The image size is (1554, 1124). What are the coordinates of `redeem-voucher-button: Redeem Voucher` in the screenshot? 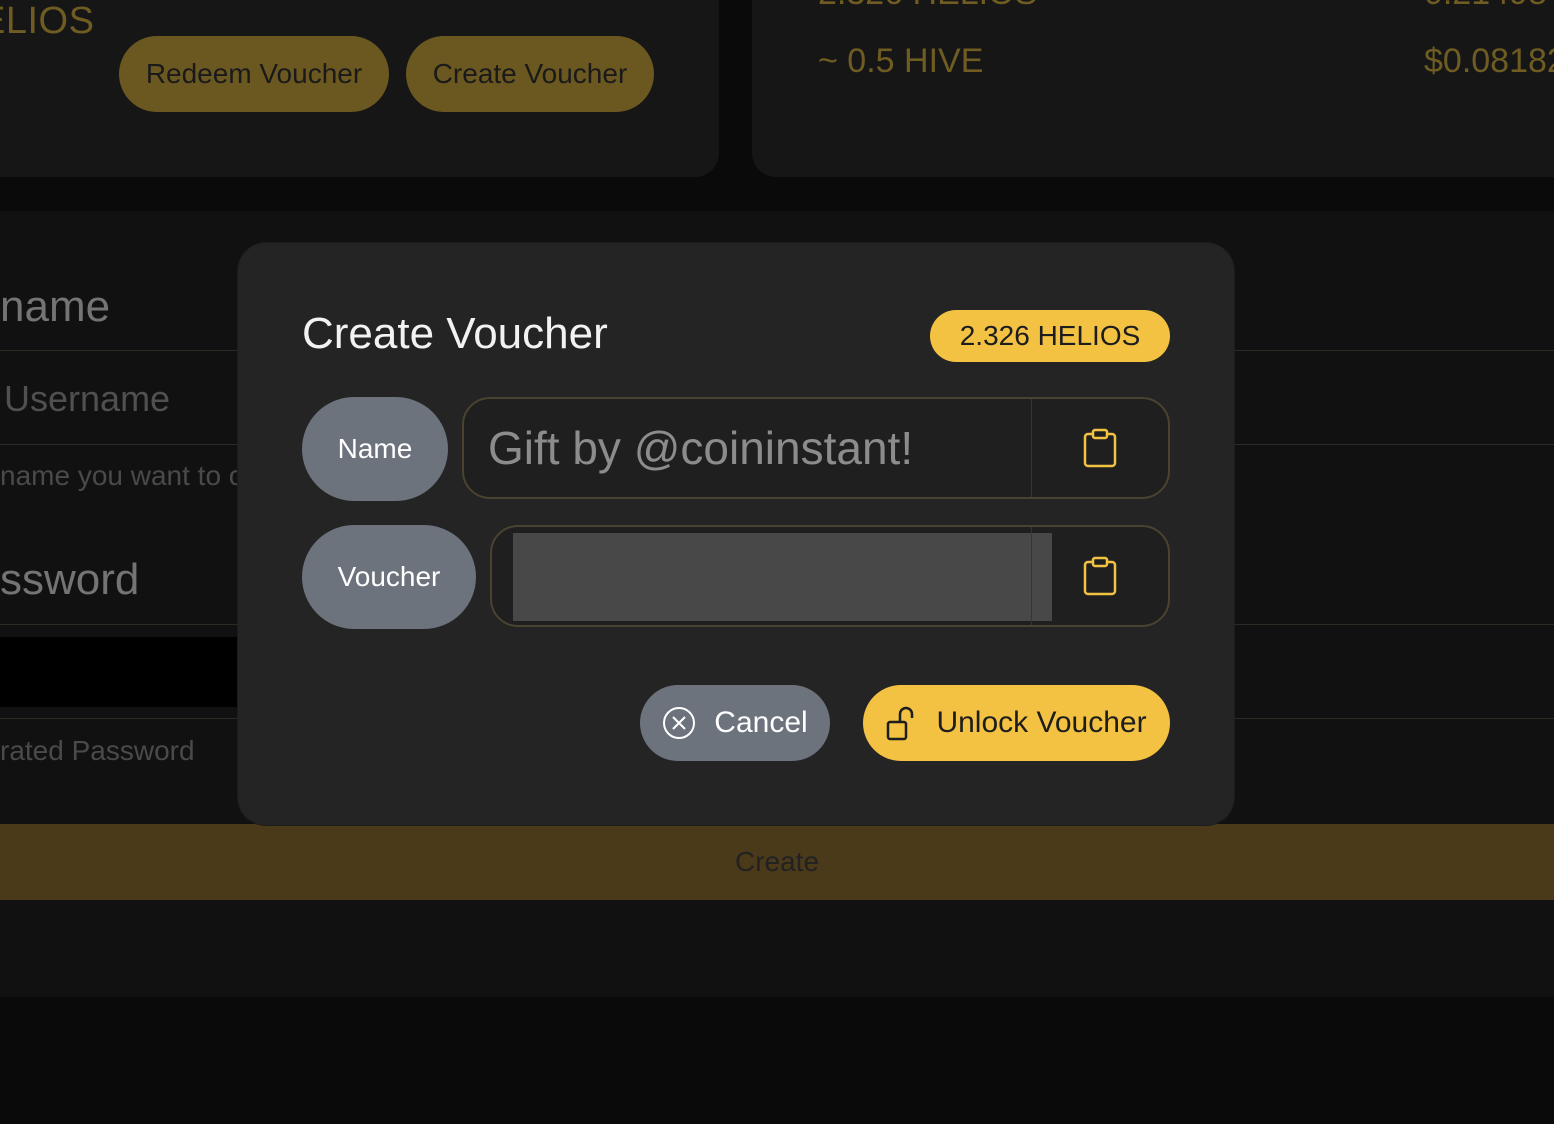 It's located at (254, 74).